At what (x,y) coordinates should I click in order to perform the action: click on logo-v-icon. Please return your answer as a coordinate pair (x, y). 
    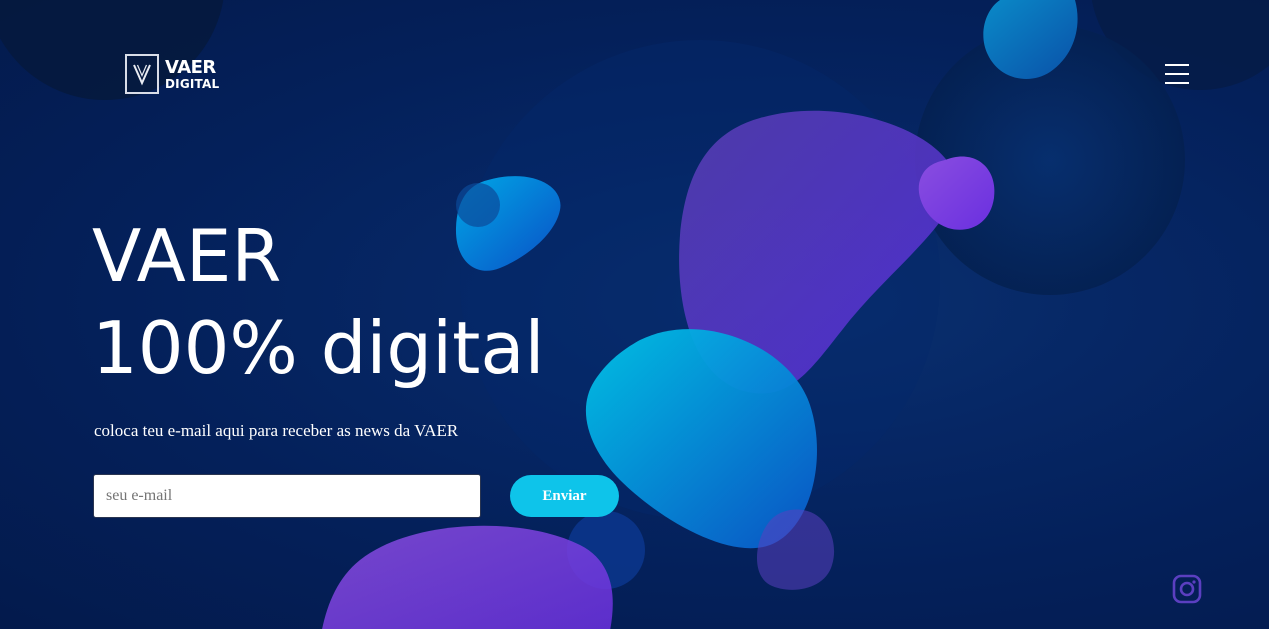
    Looking at the image, I should click on (142, 75).